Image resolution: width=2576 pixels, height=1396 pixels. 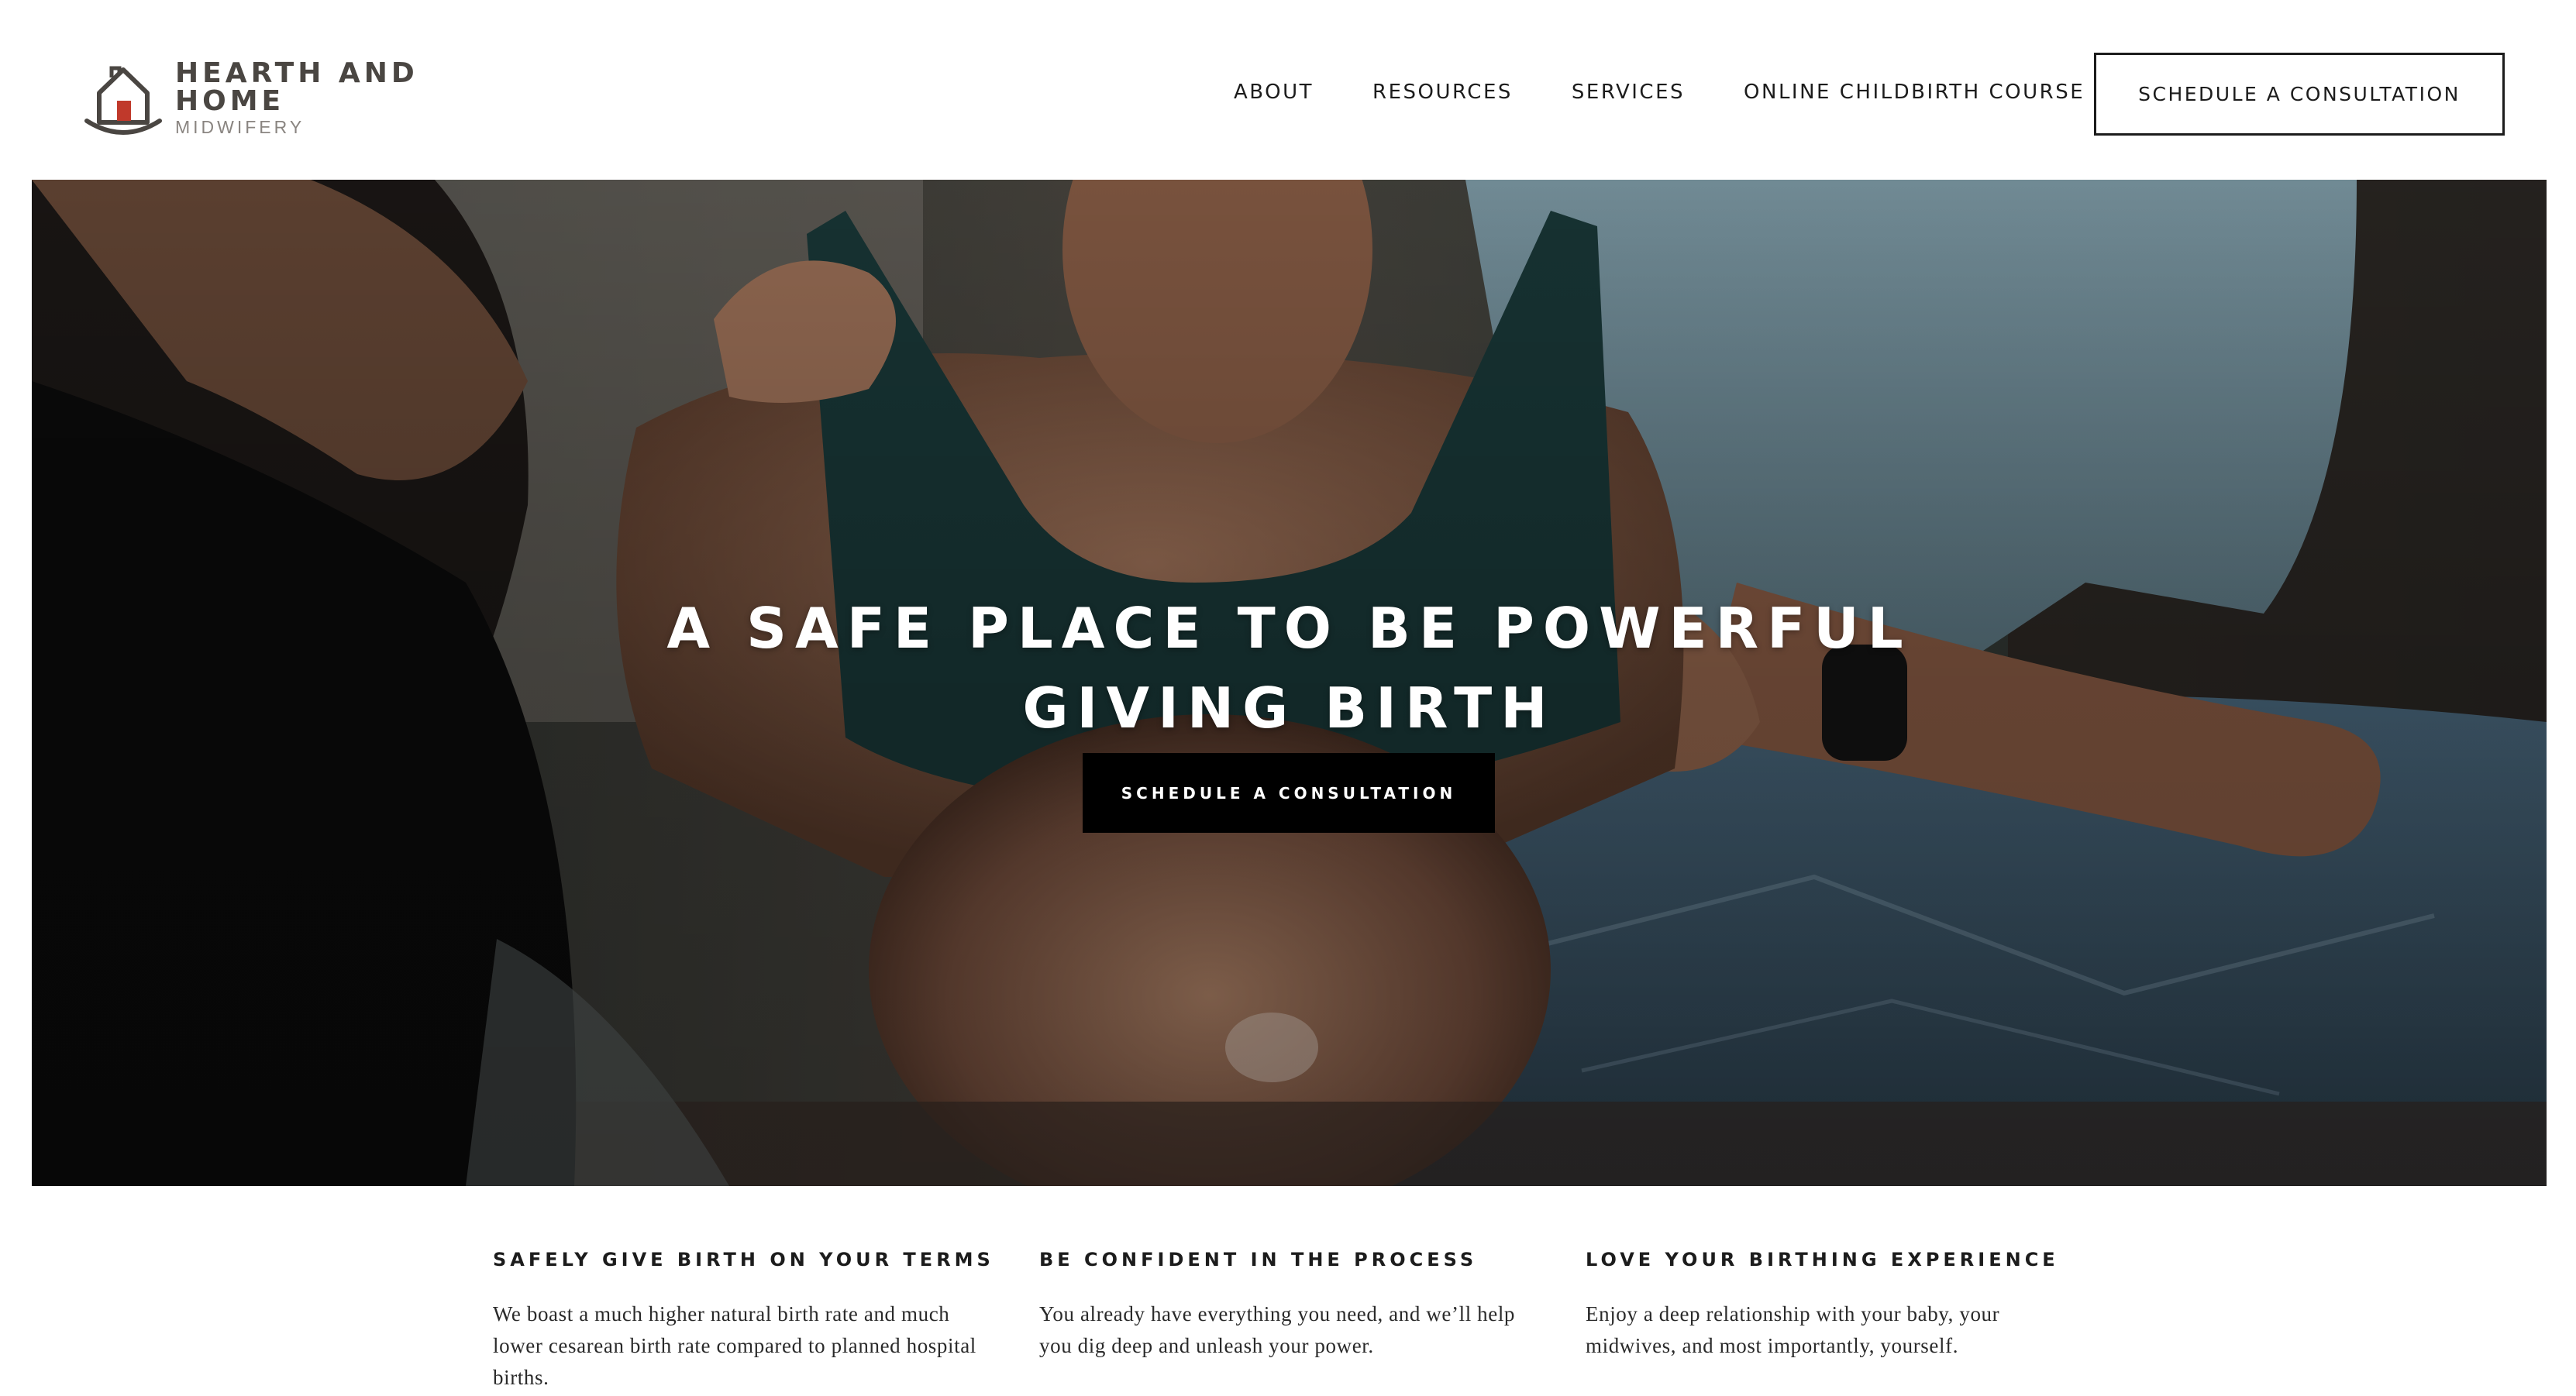 What do you see at coordinates (296, 87) in the screenshot?
I see `logo-title: HEARTH AND HOME` at bounding box center [296, 87].